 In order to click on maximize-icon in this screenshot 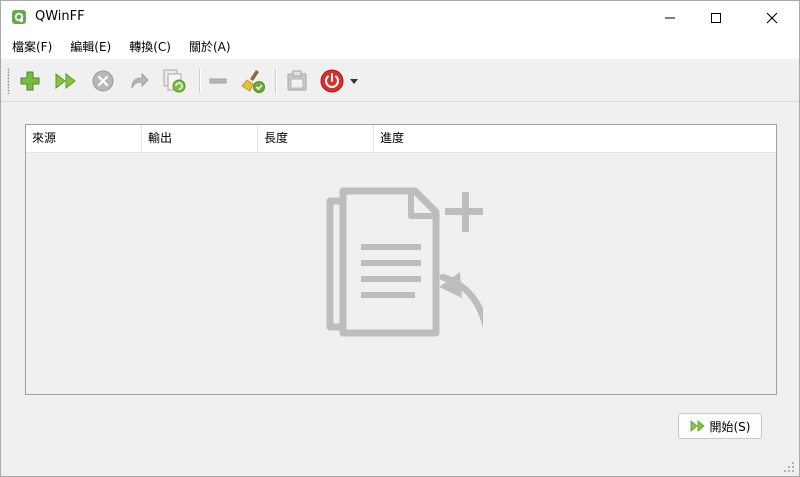, I will do `click(716, 18)`.